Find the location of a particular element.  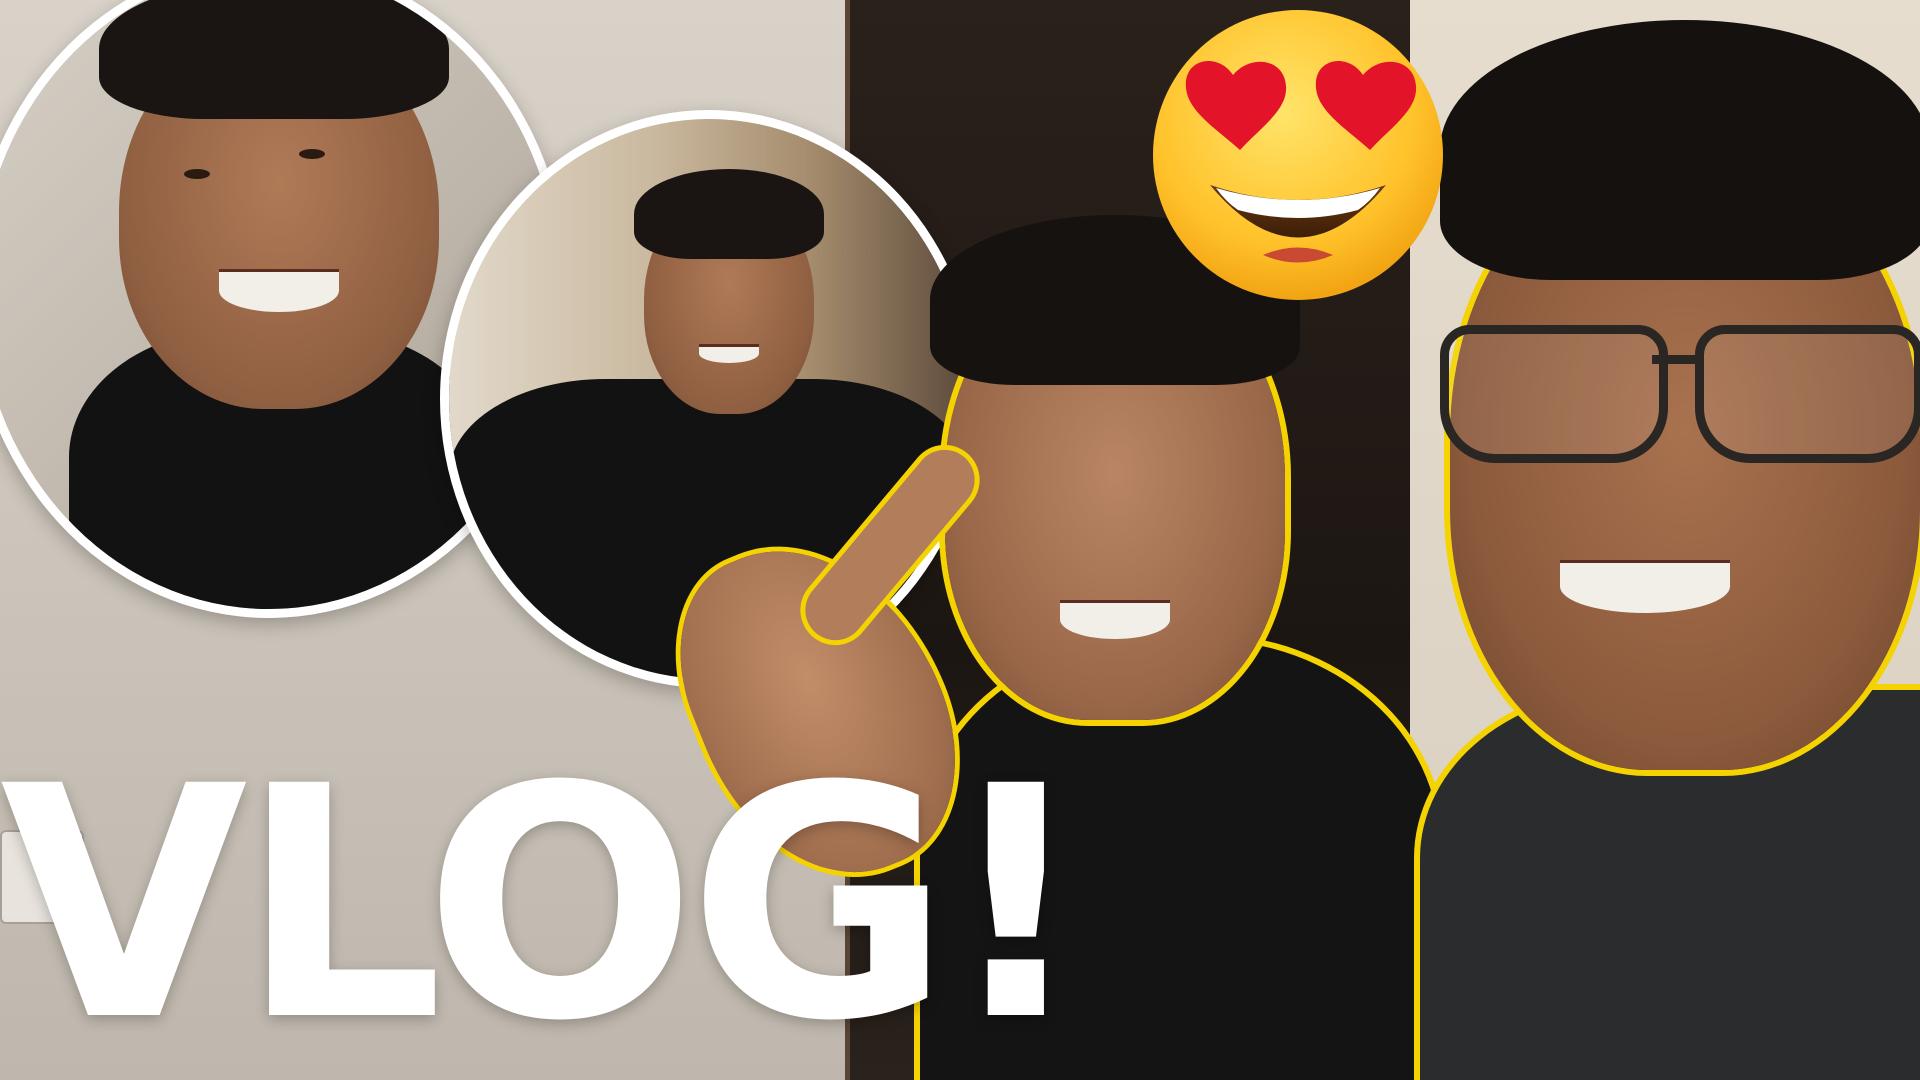

main-person-left-smile is located at coordinates (1115, 619).